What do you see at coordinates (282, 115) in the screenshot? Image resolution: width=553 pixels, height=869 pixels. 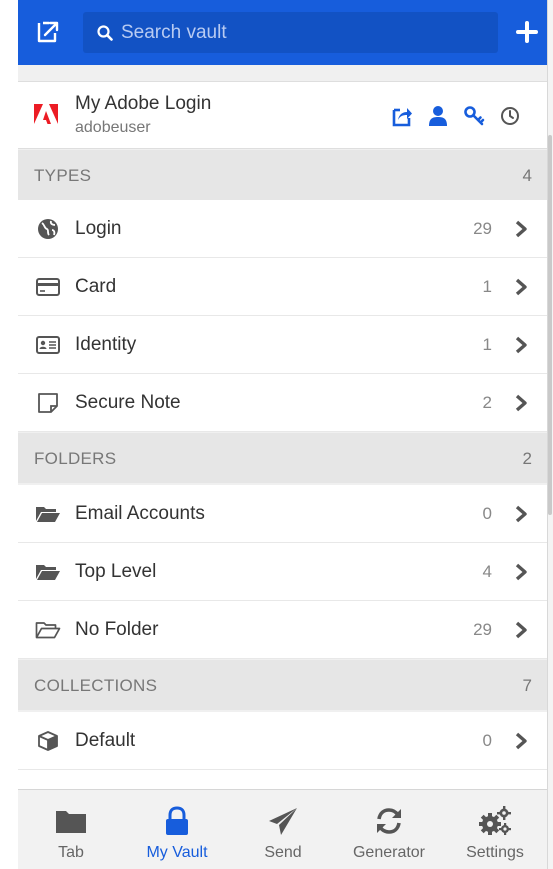 I see `current-tab-login-item: My Adobe Login adobeuser` at bounding box center [282, 115].